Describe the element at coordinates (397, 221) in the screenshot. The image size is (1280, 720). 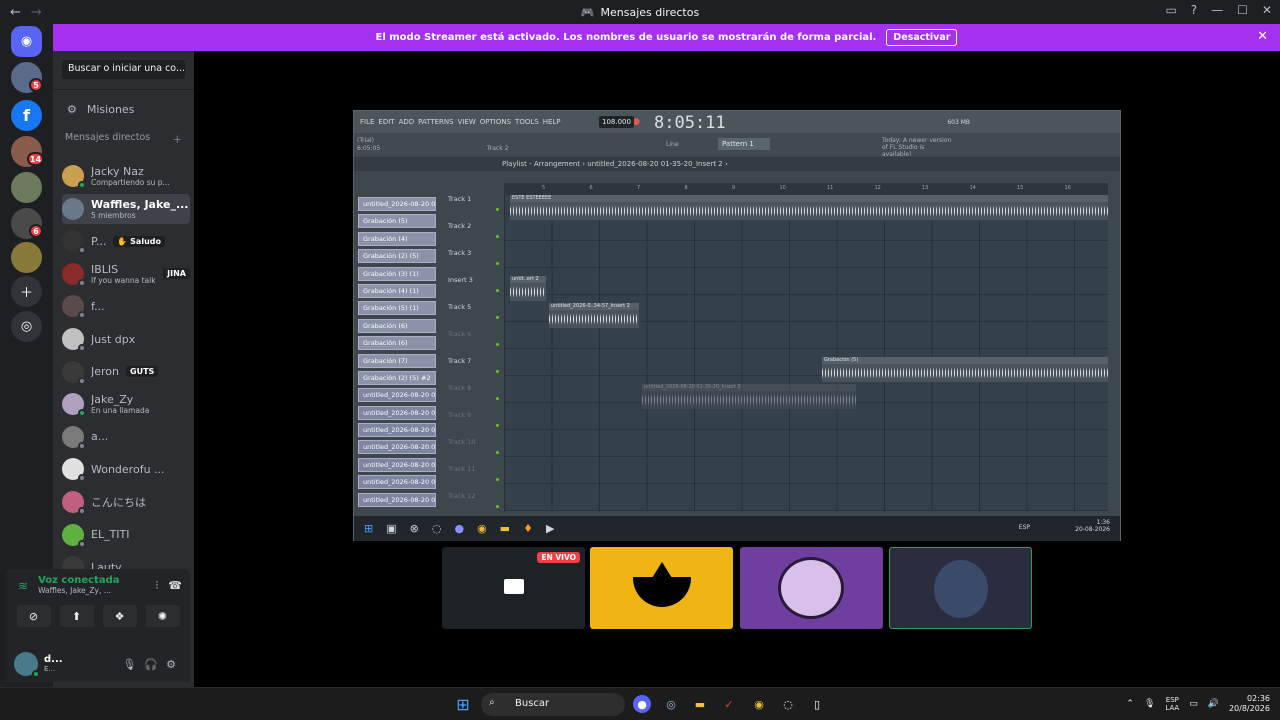
I see `fl-channel-button: Grabación (5)` at that location.